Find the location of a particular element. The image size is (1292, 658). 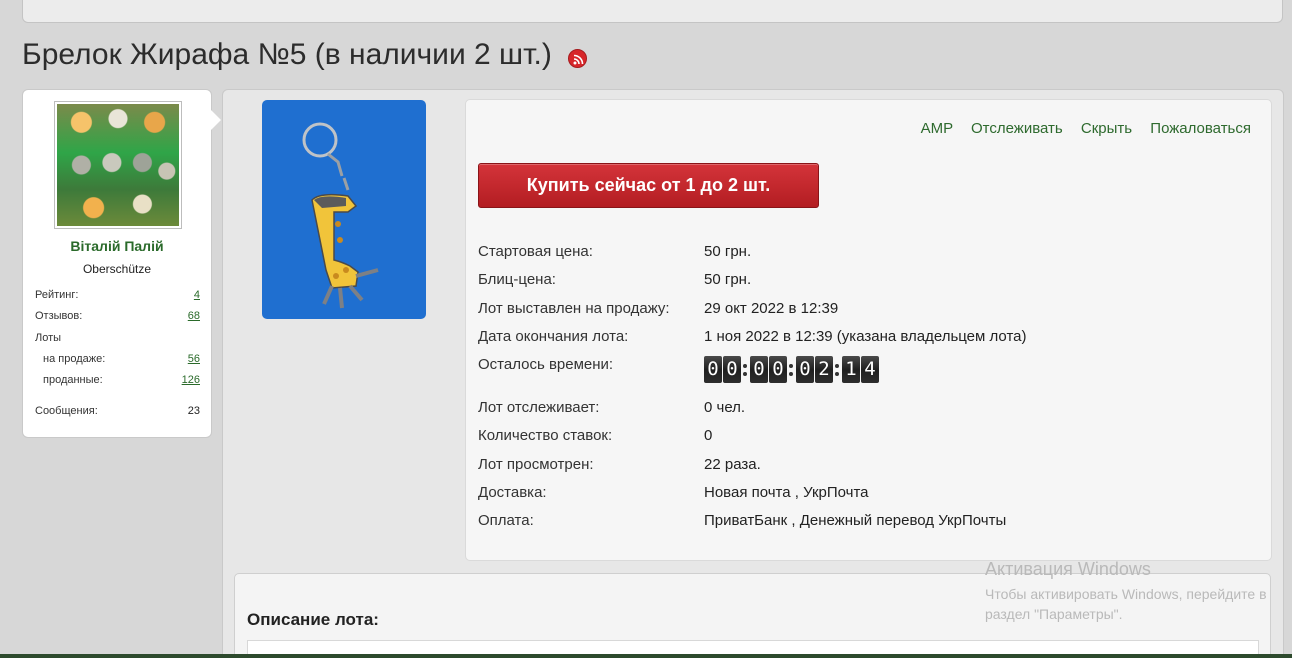

stat-label: Лоты is located at coordinates (48, 338).